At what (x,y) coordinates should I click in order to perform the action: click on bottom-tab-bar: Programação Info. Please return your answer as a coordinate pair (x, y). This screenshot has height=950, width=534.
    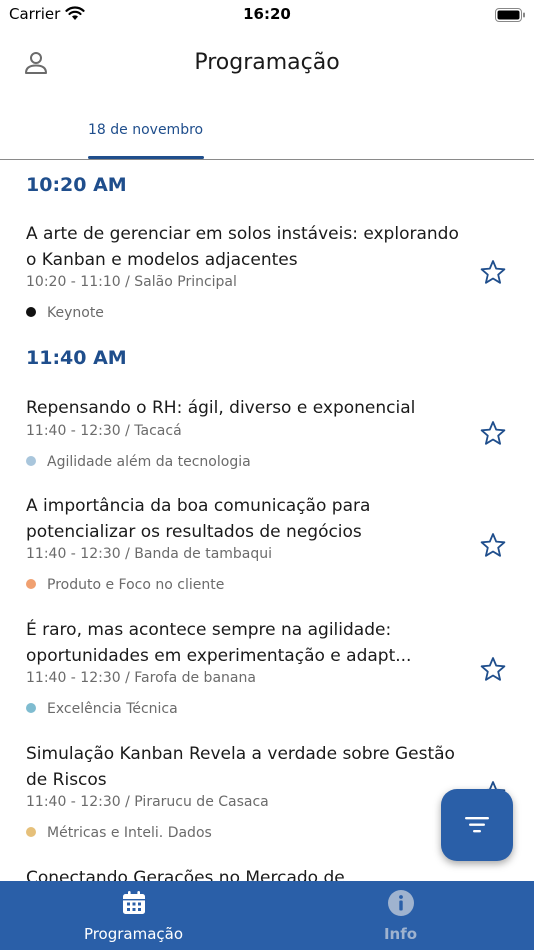
    Looking at the image, I should click on (267, 915).